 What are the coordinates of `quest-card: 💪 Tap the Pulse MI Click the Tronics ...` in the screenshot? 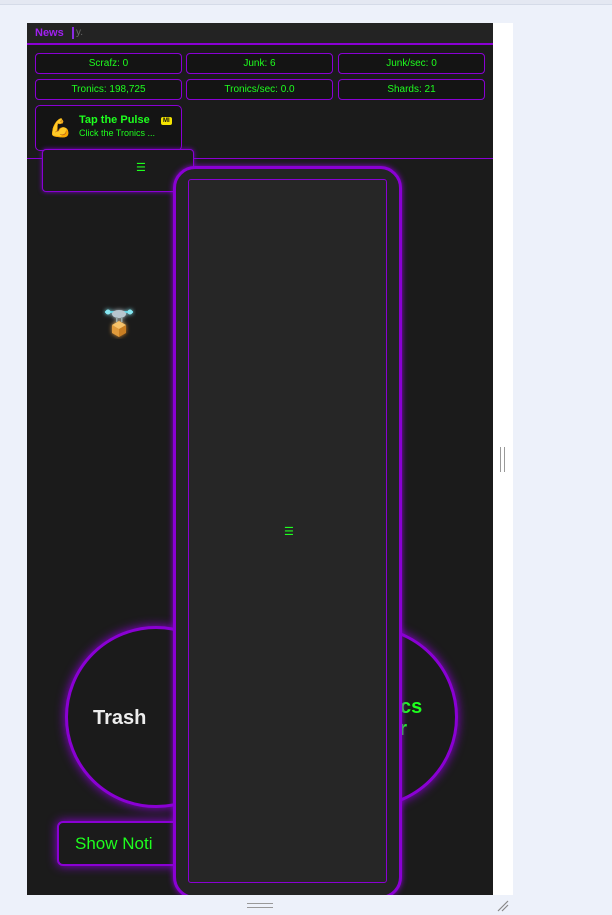 It's located at (108, 128).